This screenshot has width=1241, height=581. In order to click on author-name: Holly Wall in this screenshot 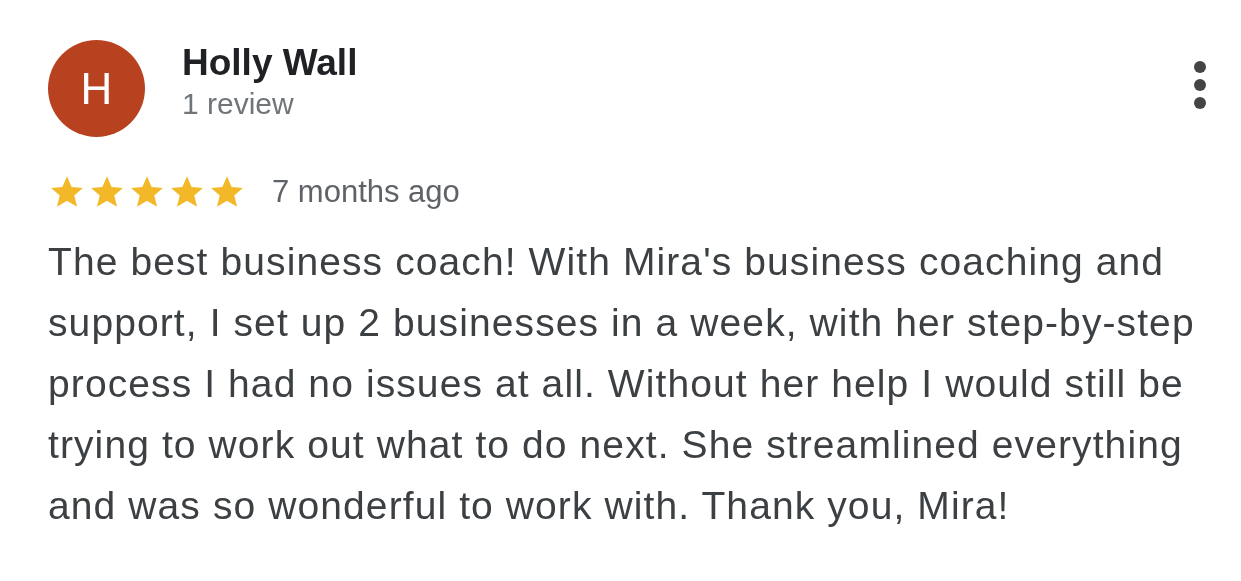, I will do `click(687, 63)`.